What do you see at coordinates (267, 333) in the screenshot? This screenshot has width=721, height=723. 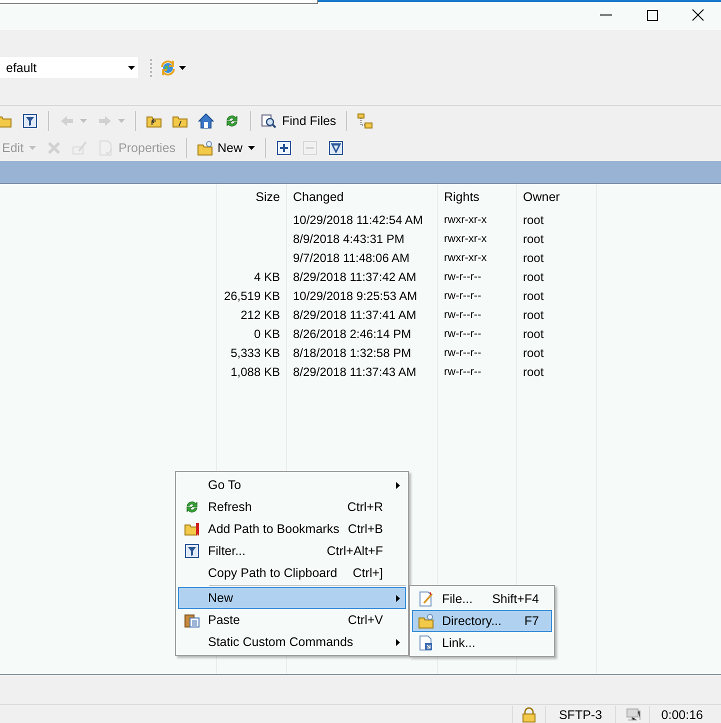 I see `table-cell: 0 KB` at bounding box center [267, 333].